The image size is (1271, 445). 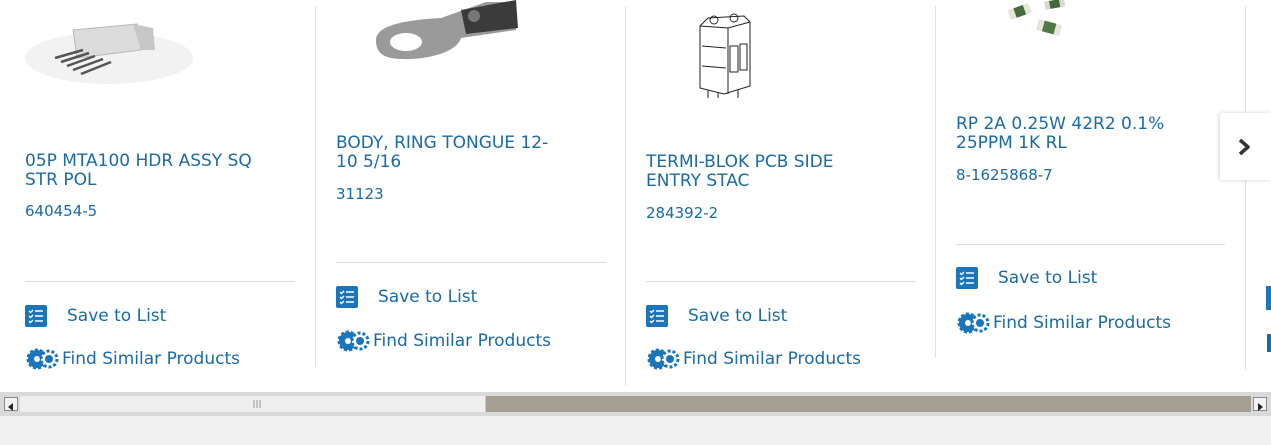 I want to click on scroll-track, so click(x=635, y=404).